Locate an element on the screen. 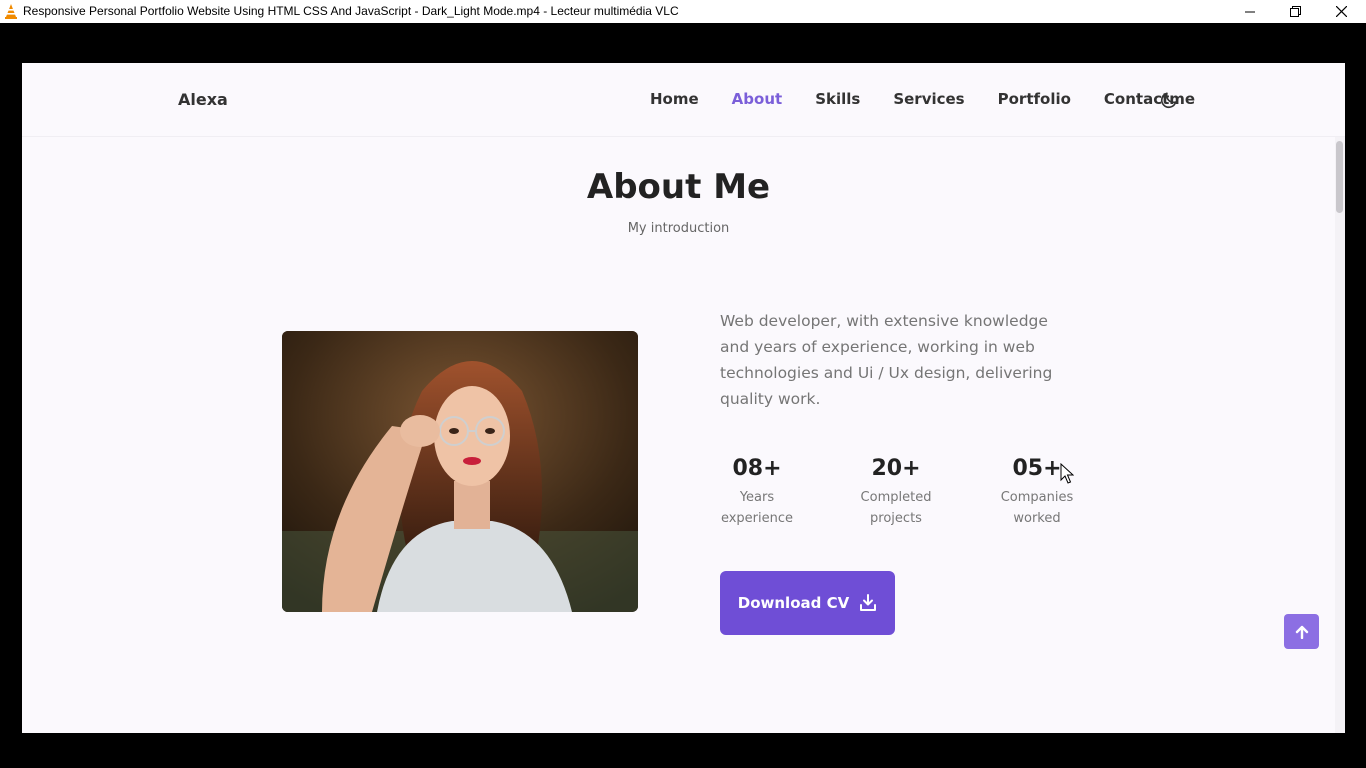  nav-services: Services is located at coordinates (928, 99).